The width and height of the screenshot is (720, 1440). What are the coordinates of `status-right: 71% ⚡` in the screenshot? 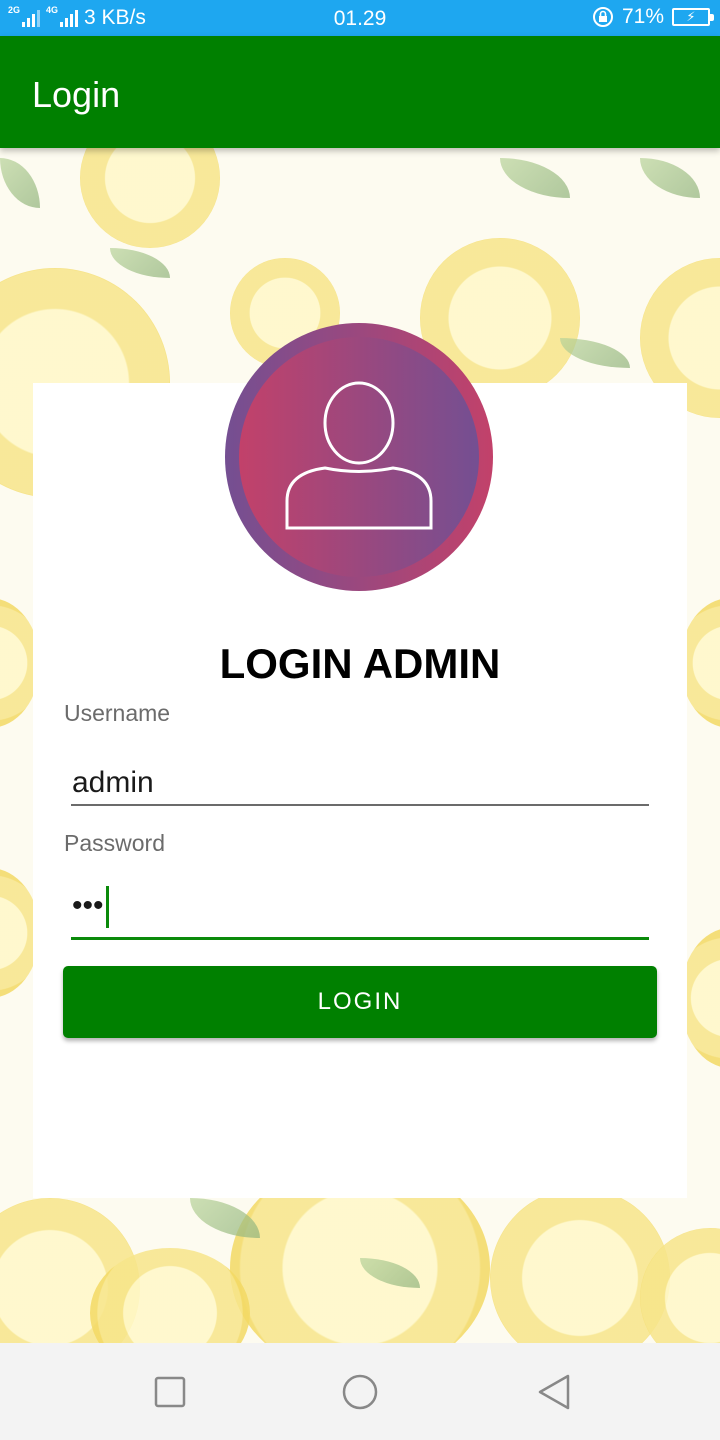 It's located at (653, 17).